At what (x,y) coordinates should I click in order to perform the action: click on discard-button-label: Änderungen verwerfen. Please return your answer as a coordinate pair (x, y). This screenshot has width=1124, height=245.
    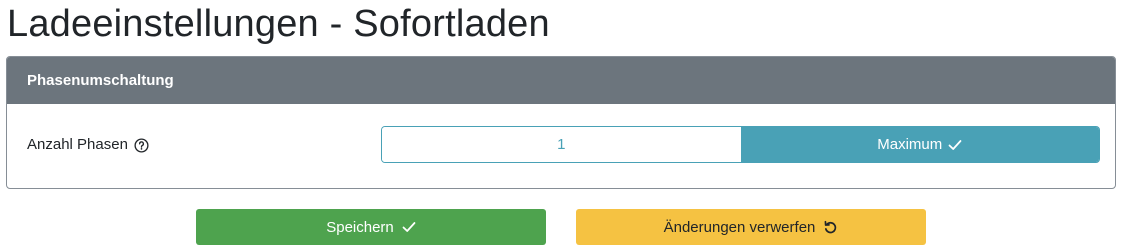
    Looking at the image, I should click on (739, 227).